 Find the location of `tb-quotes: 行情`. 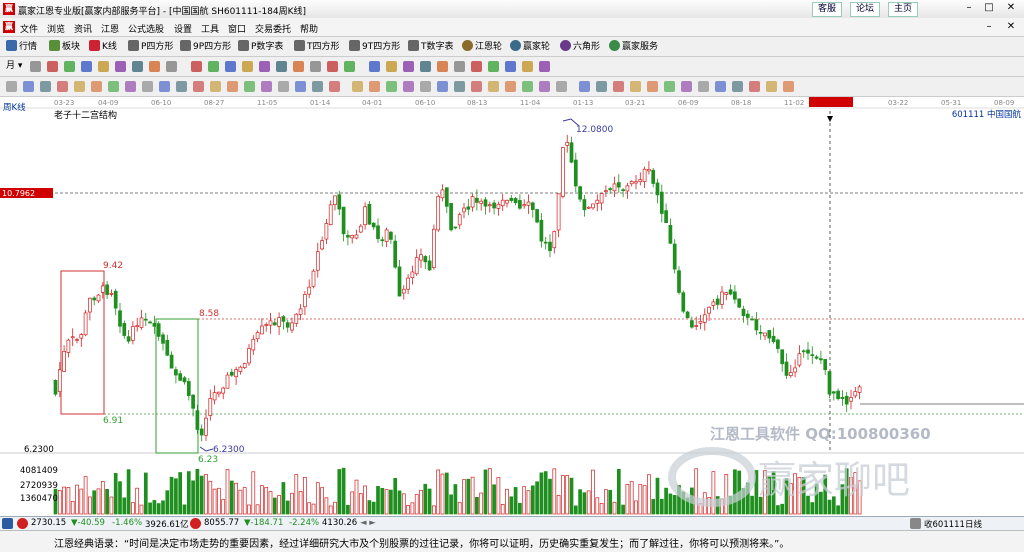

tb-quotes: 行情 is located at coordinates (21, 46).